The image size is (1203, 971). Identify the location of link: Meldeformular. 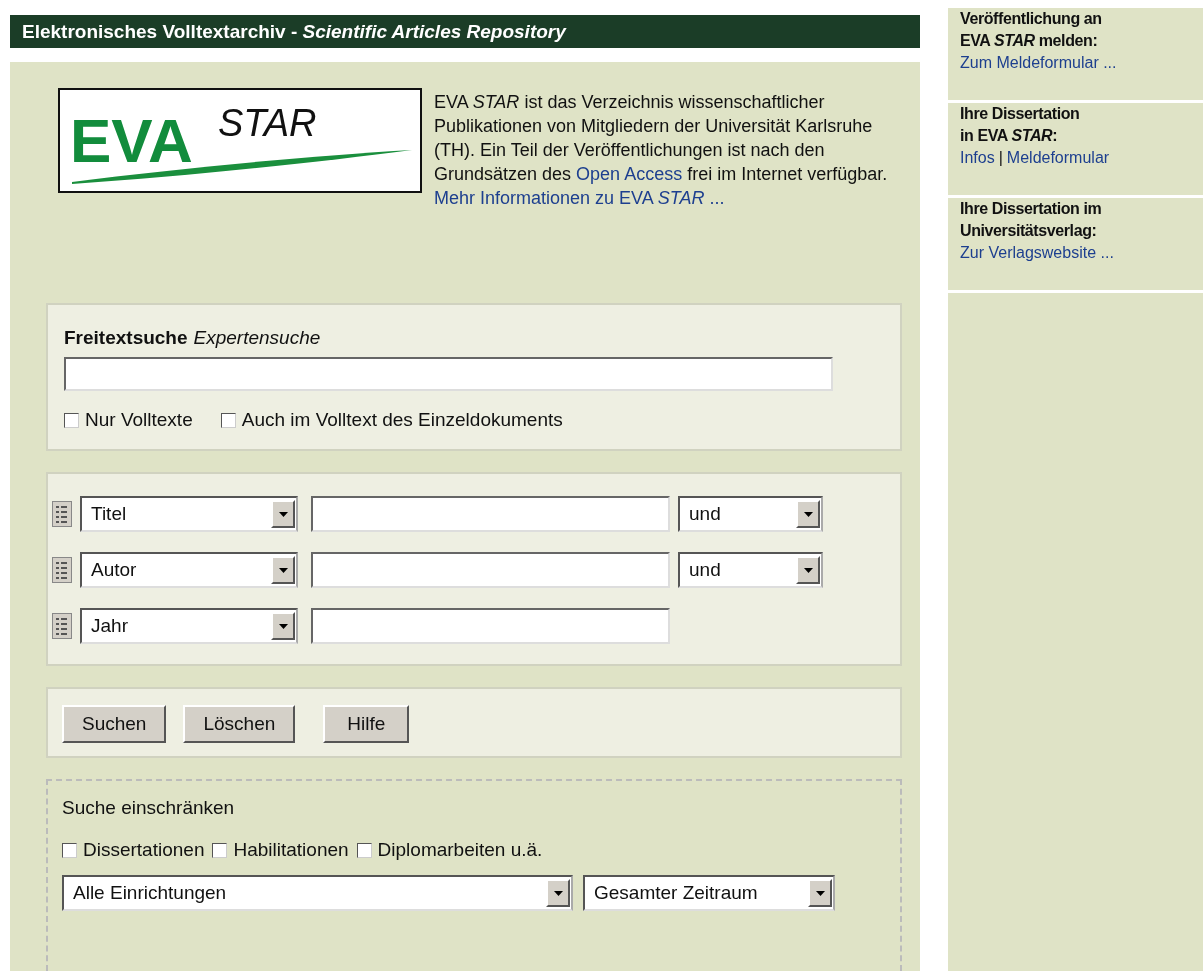
(1058, 157).